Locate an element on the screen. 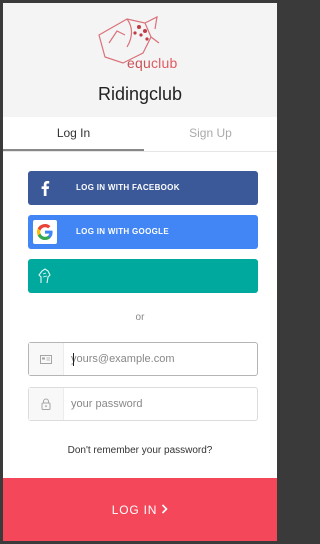 Image resolution: width=320 pixels, height=544 pixels. login-submit-button: LOG IN is located at coordinates (140, 509).